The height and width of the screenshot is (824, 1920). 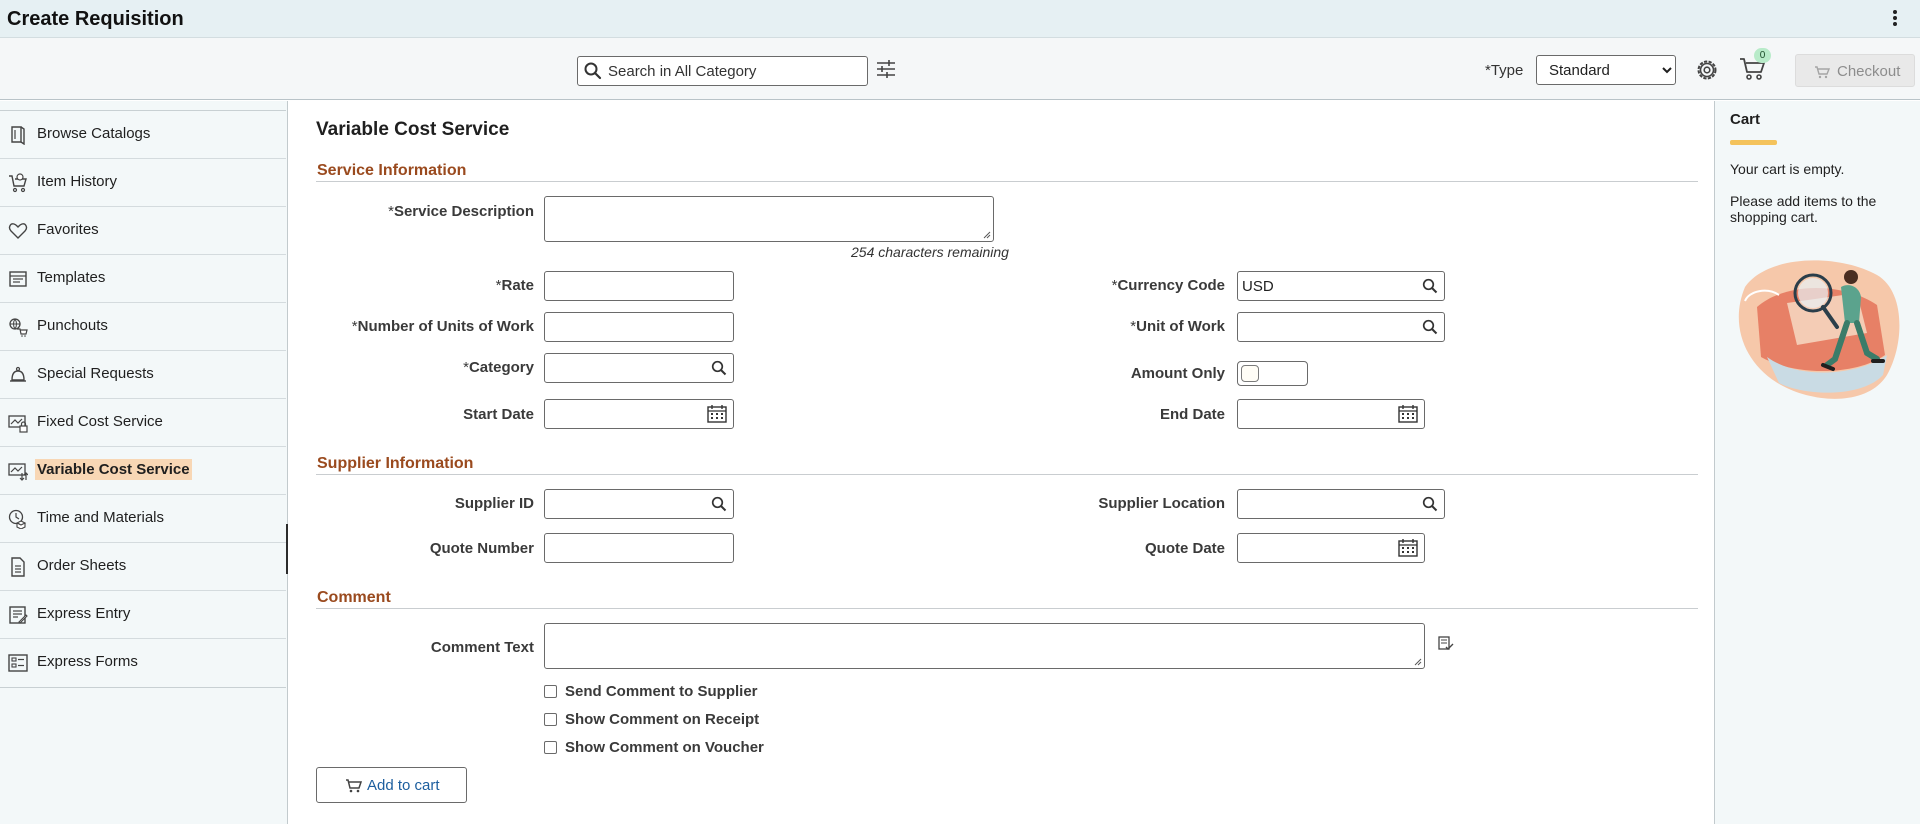 What do you see at coordinates (1446, 644) in the screenshot?
I see `spell-check-icon` at bounding box center [1446, 644].